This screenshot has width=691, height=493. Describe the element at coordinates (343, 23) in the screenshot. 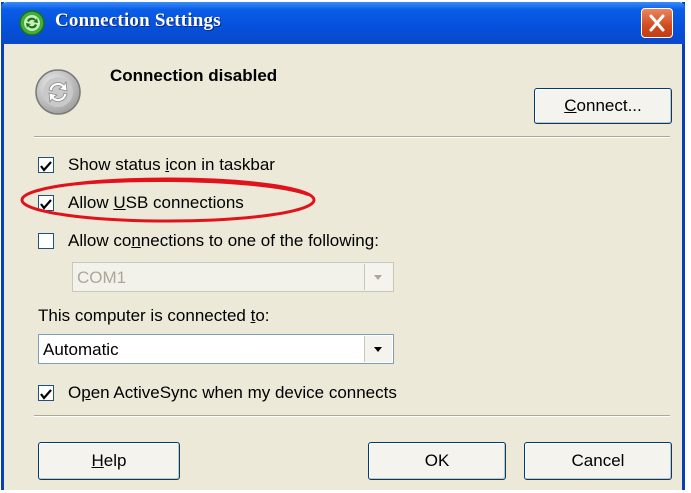

I see `title-bar: Connection Settings` at that location.